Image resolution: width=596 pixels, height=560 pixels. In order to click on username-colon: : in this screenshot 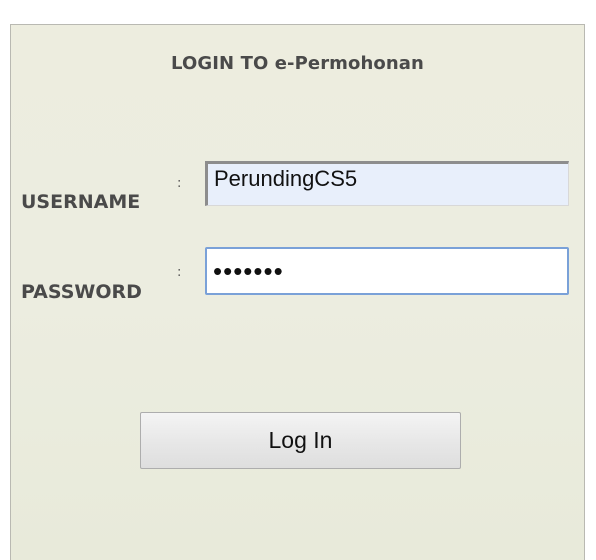, I will do `click(179, 183)`.